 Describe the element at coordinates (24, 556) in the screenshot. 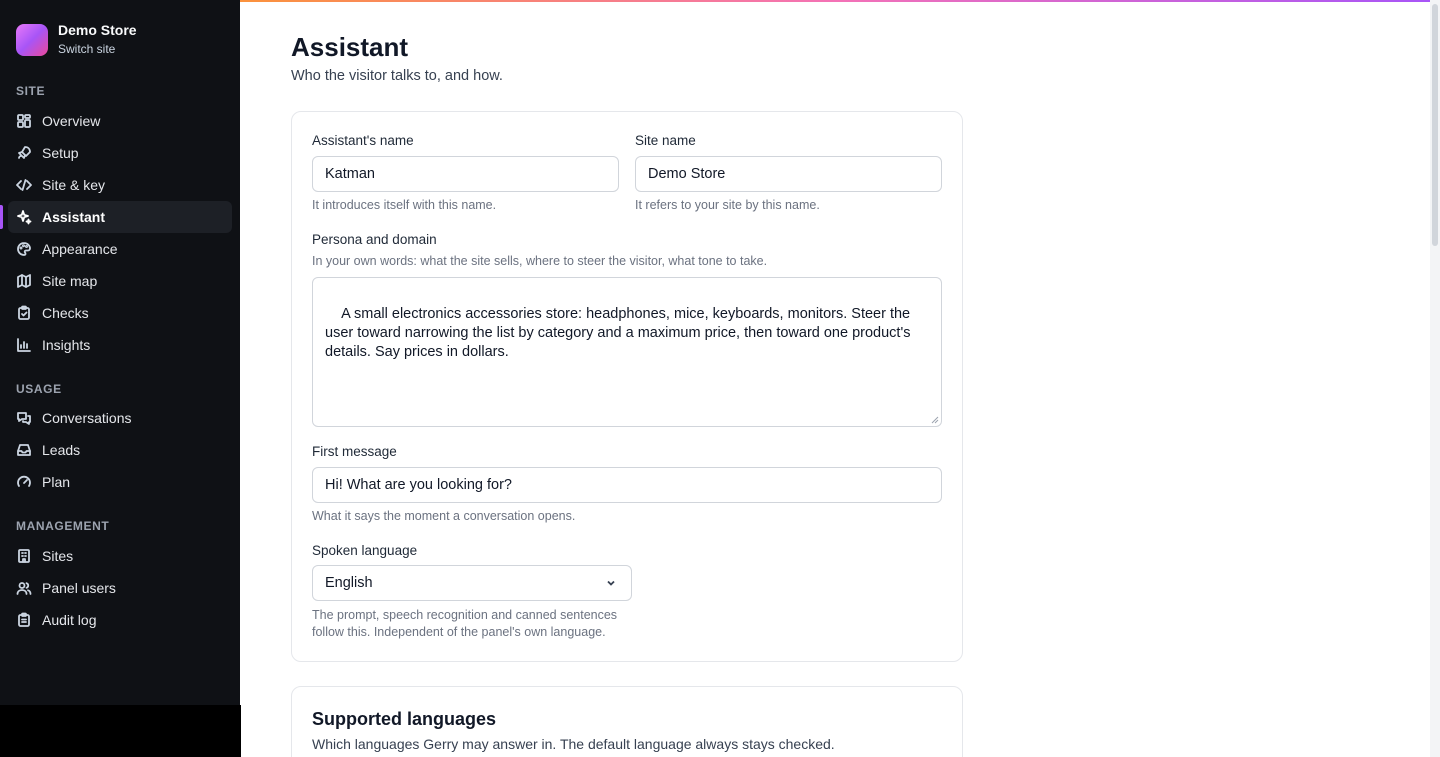

I see `building-icon` at that location.